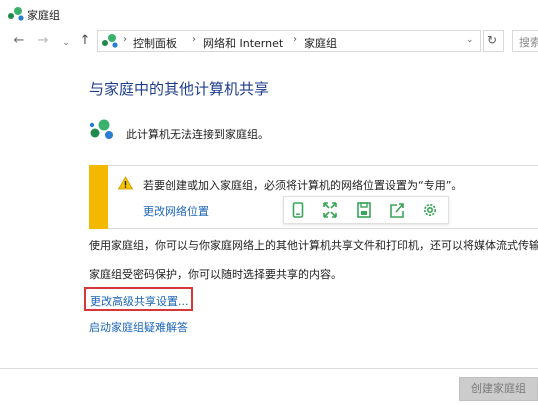 The width and height of the screenshot is (538, 405). Describe the element at coordinates (138, 327) in the screenshot. I see `homegroup-troubleshooter-link: 启动家庭组疑难解答` at that location.